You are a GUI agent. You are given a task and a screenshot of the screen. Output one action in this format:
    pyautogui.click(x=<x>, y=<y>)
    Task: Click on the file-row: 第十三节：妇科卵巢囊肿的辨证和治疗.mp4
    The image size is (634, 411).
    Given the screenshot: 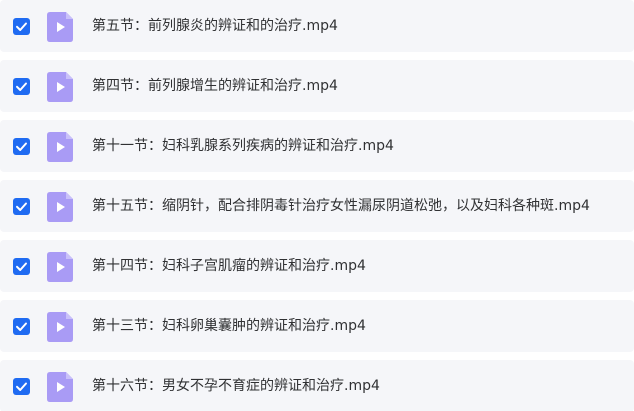 What is the action you would take?
    pyautogui.click(x=317, y=326)
    